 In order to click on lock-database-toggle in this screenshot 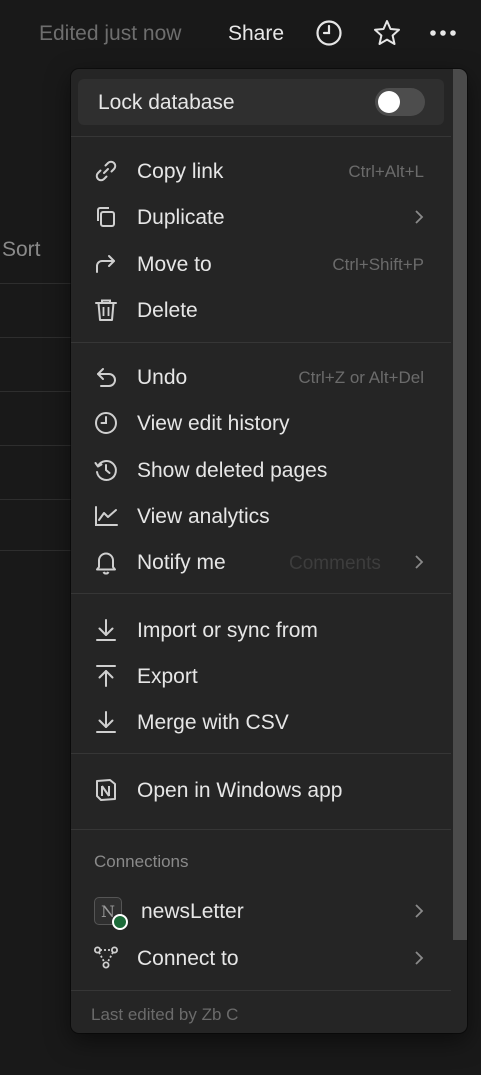, I will do `click(400, 102)`.